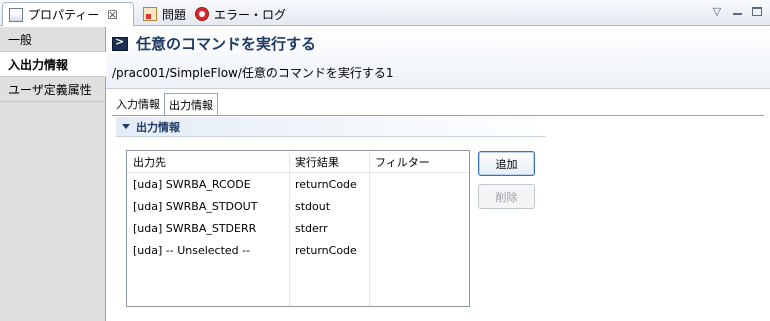 The height and width of the screenshot is (321, 770). I want to click on cell-destination: [uda] SWRBA_STDERR, so click(195, 228).